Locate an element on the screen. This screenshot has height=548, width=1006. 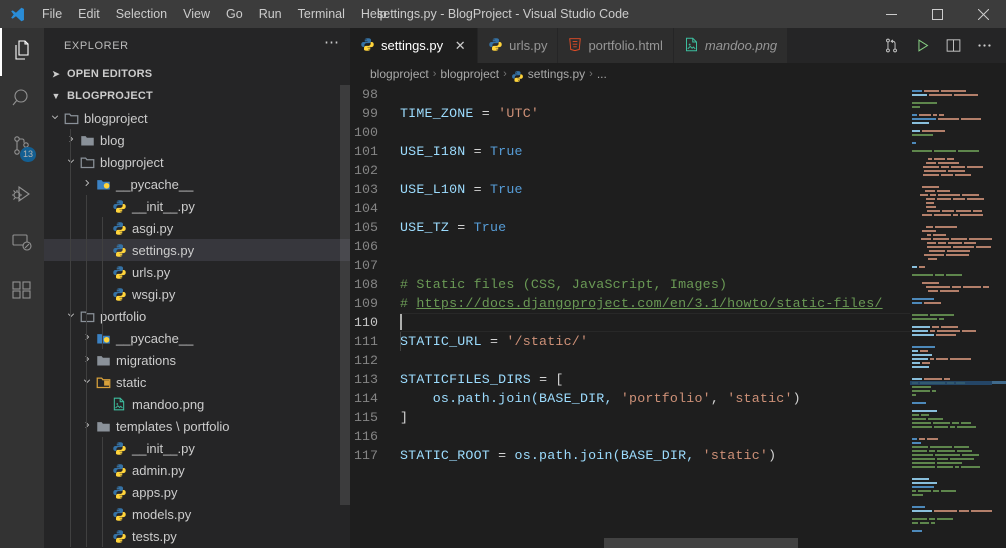
line-number: 113 is located at coordinates (366, 379).